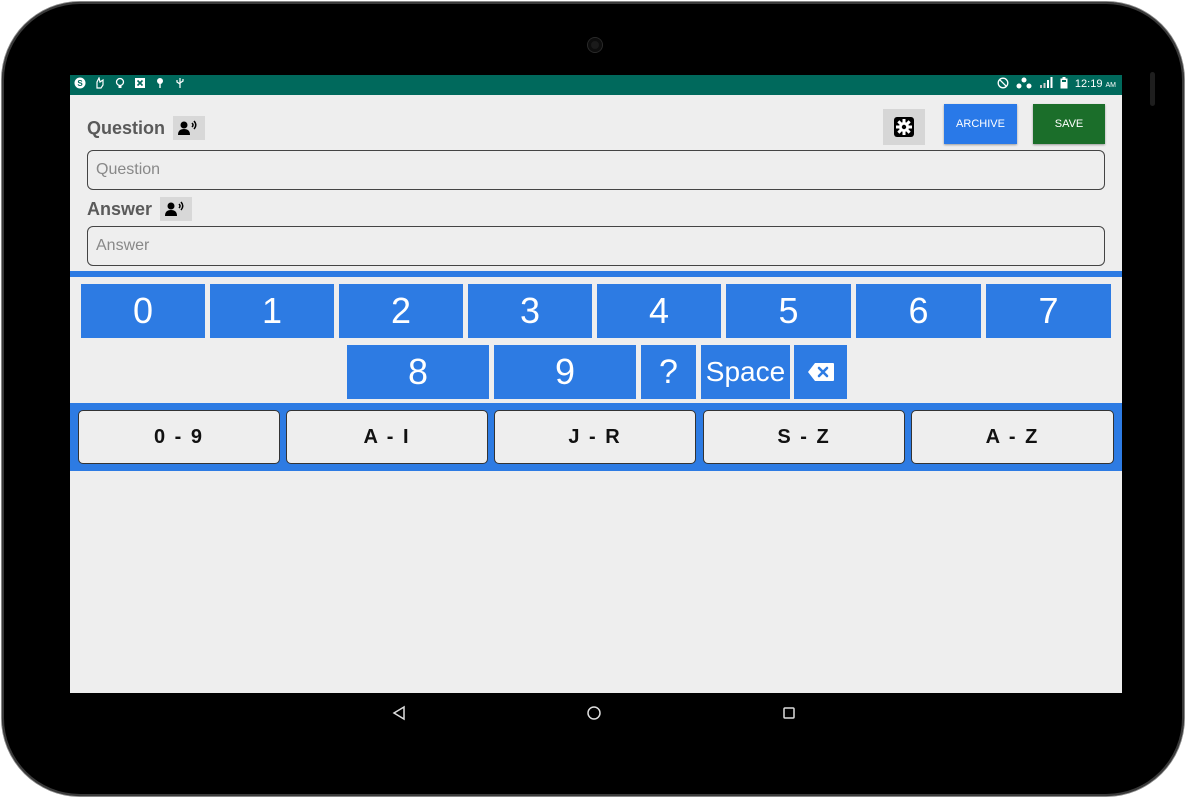 This screenshot has height=800, width=1188. I want to click on svg-text: S, so click(80, 83).